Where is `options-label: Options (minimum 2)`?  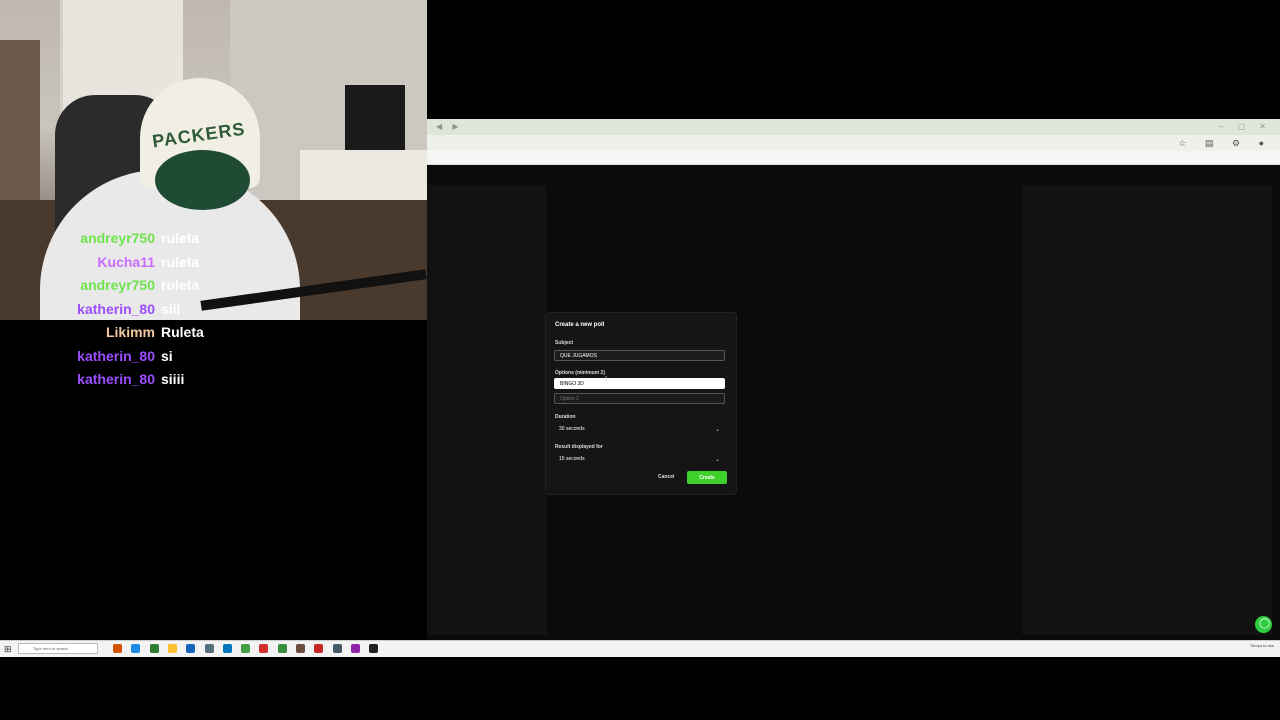 options-label: Options (minimum 2) is located at coordinates (580, 373).